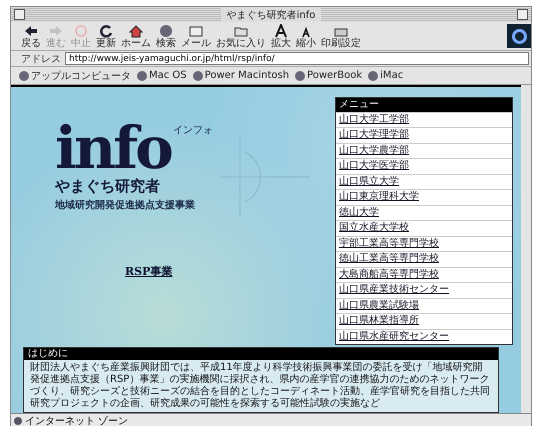 This screenshot has width=534, height=426. I want to click on menu-link: 徳山大学, so click(424, 212).